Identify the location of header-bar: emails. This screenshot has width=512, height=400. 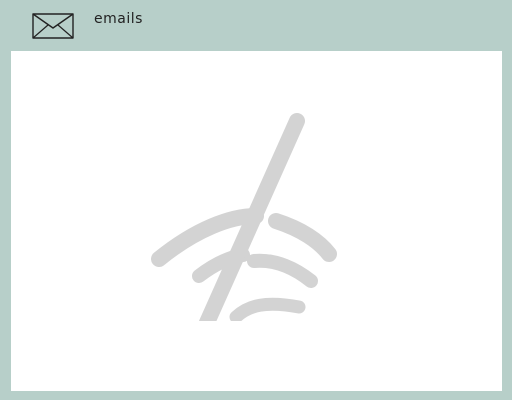
(256, 25).